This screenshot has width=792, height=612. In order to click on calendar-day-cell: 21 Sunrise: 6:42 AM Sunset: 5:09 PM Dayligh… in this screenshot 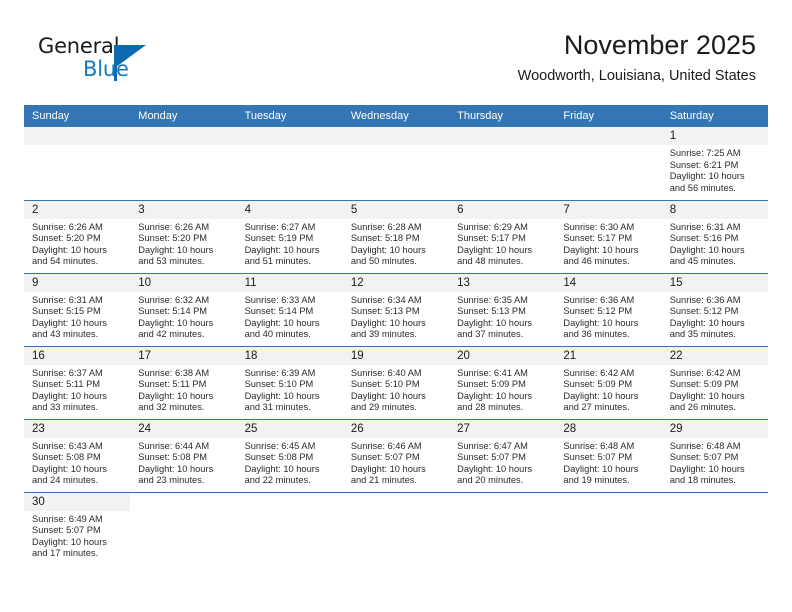, I will do `click(608, 382)`.